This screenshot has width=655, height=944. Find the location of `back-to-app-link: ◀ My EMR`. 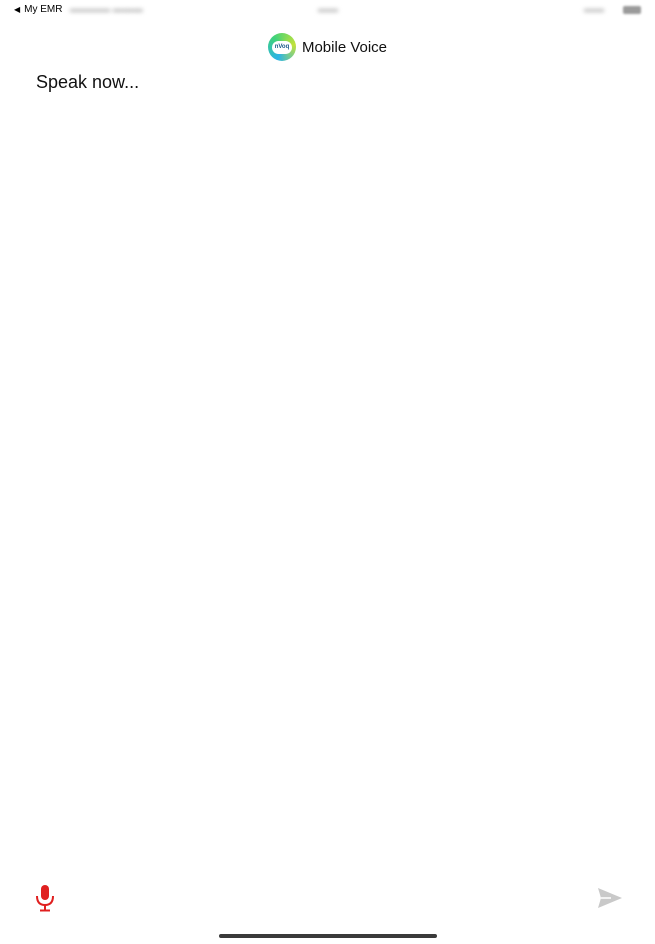

back-to-app-link: ◀ My EMR is located at coordinates (38, 9).